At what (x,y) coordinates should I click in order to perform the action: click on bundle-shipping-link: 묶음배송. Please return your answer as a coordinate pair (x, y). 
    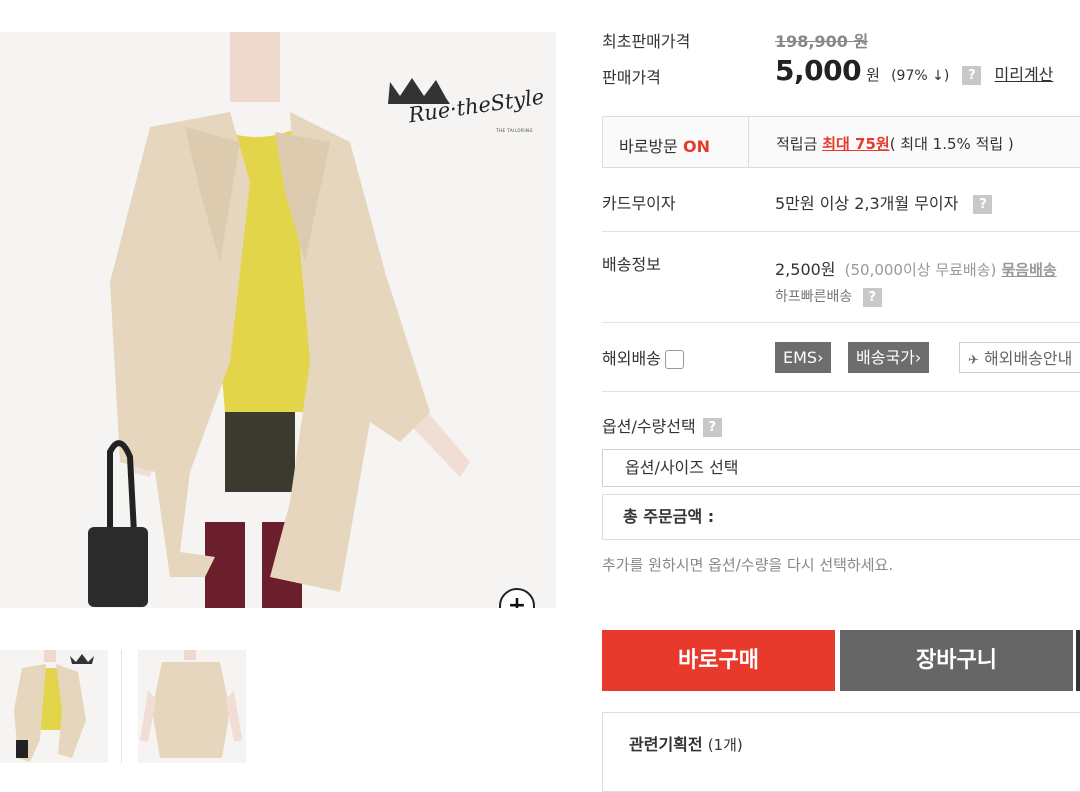
    Looking at the image, I should click on (1028, 270).